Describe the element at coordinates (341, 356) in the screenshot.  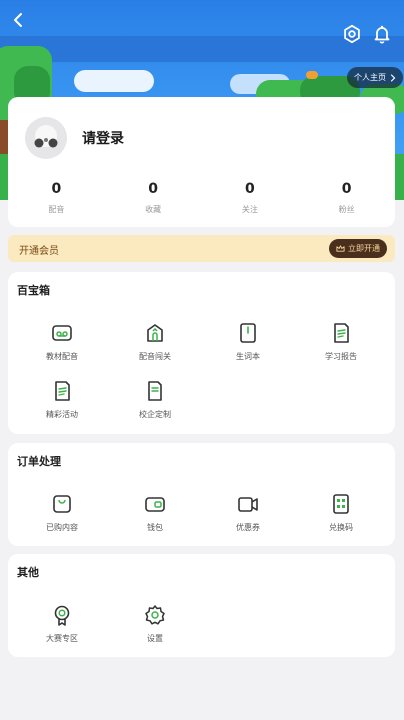
I see `grid-item-label: 学习报告` at that location.